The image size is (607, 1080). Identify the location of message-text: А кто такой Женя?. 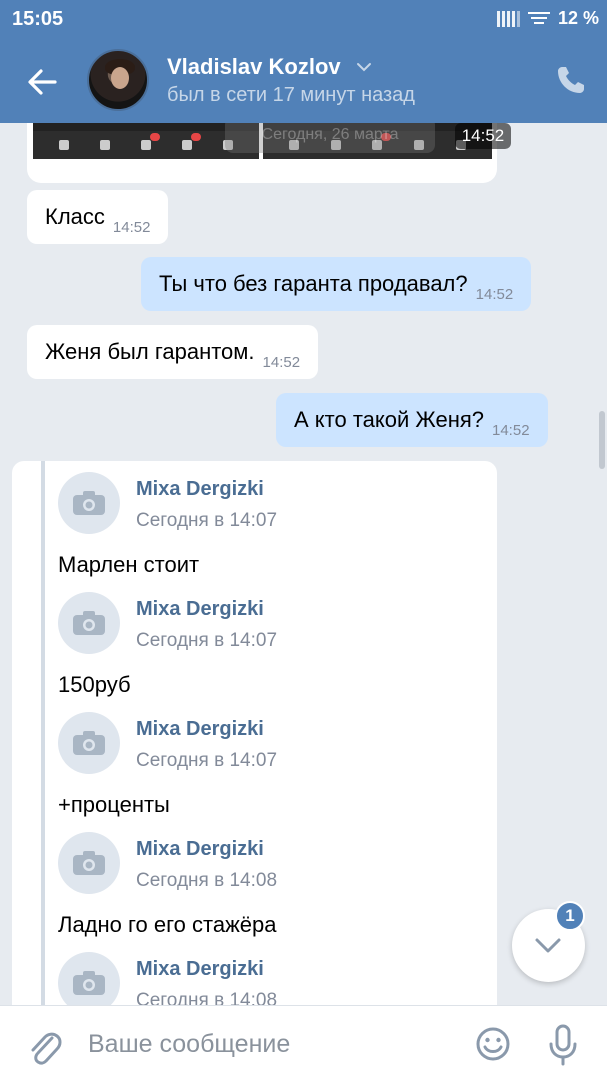
(389, 419).